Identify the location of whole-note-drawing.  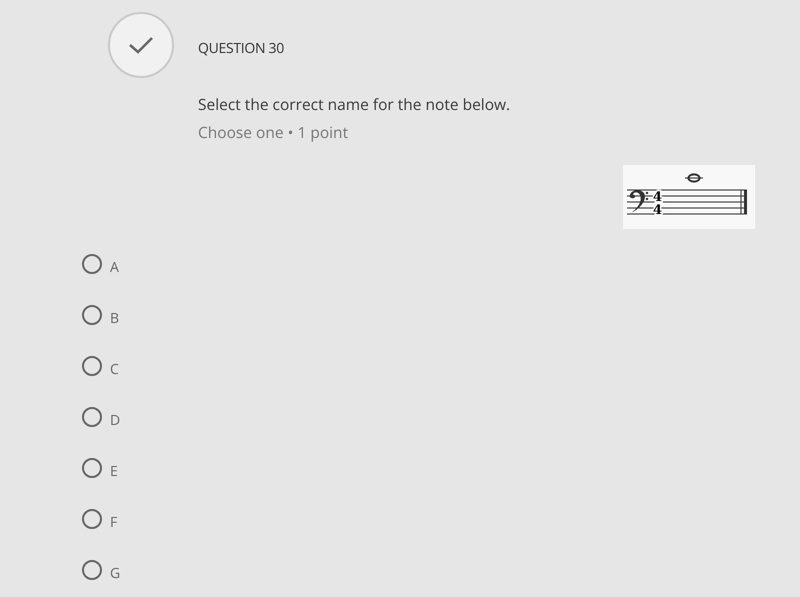
(694, 177).